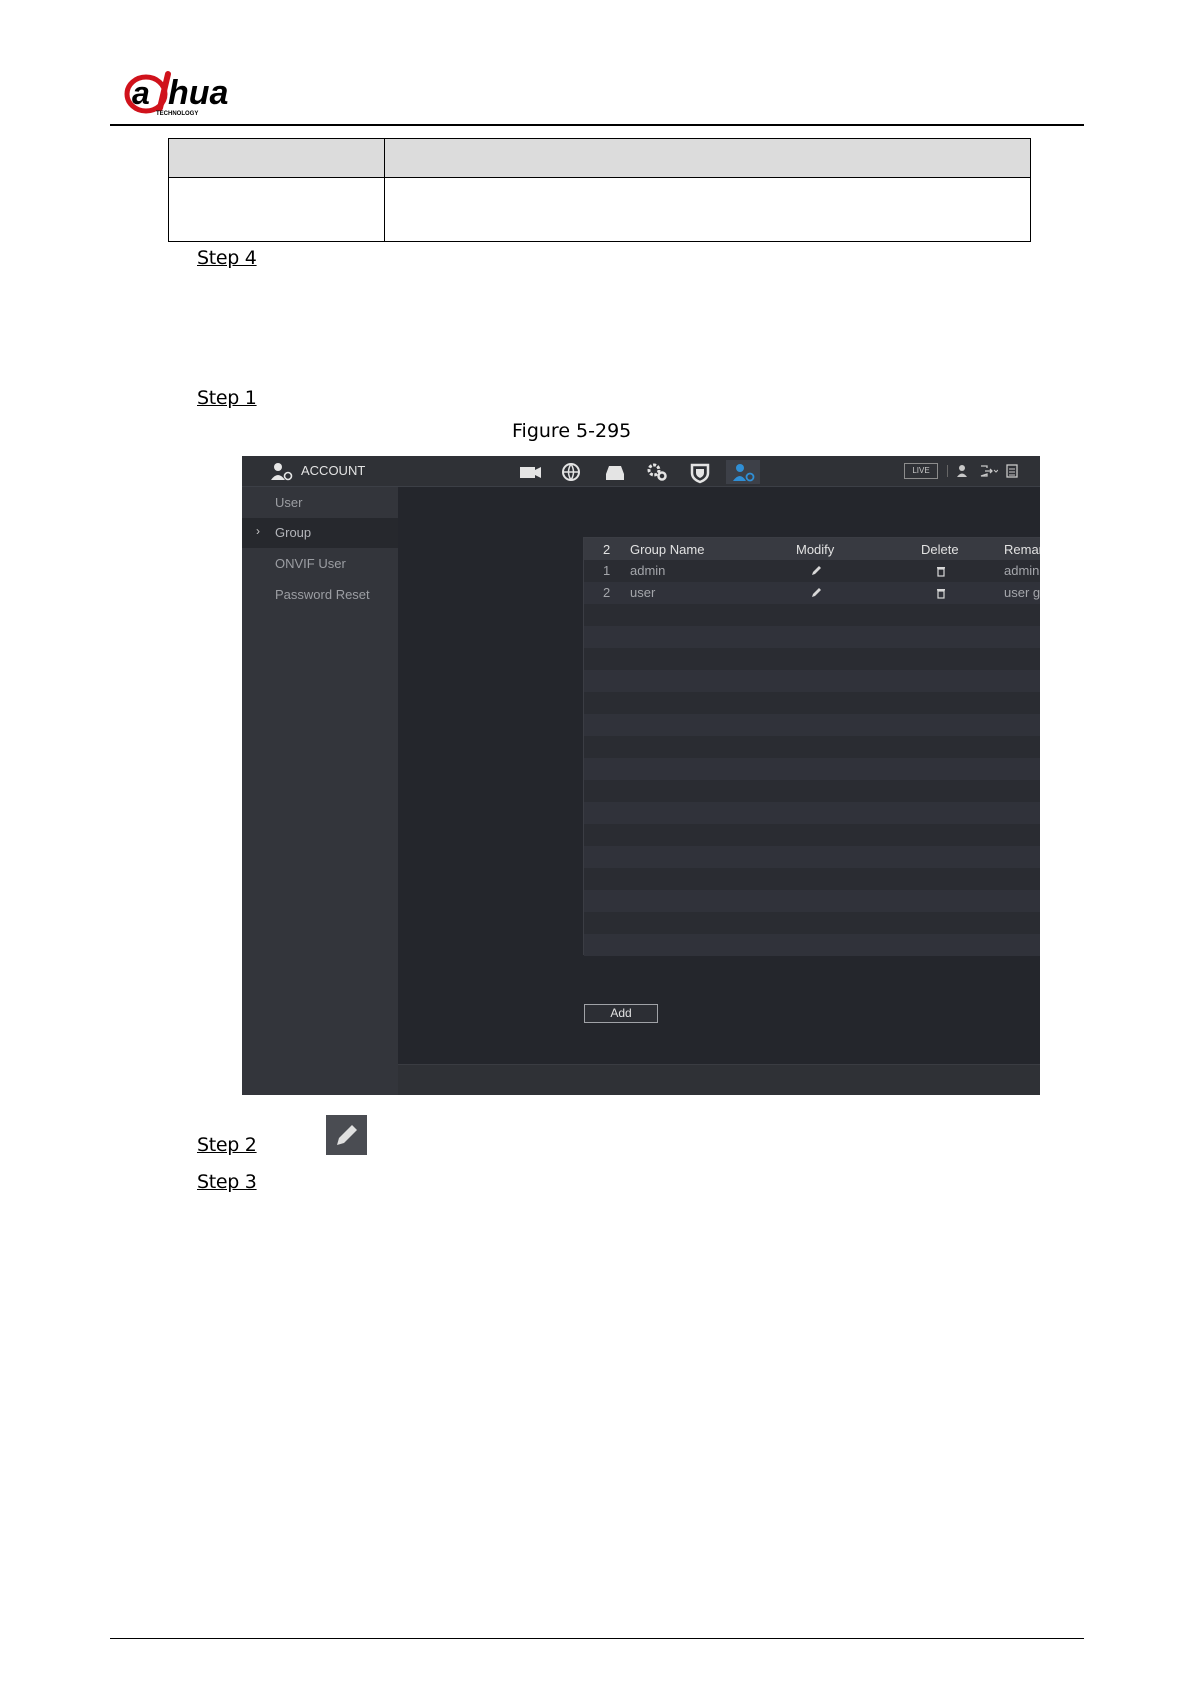 The image size is (1191, 1684). What do you see at coordinates (989, 471) in the screenshot?
I see `logout-icon` at bounding box center [989, 471].